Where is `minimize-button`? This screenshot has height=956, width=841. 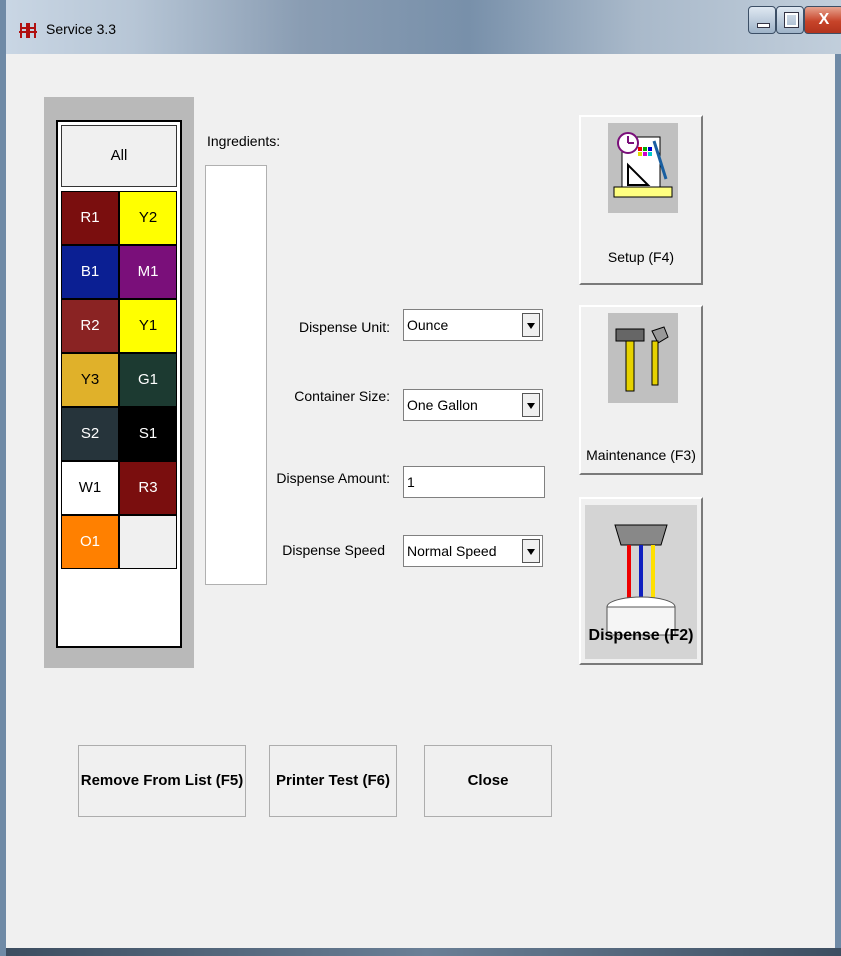
minimize-button is located at coordinates (762, 20).